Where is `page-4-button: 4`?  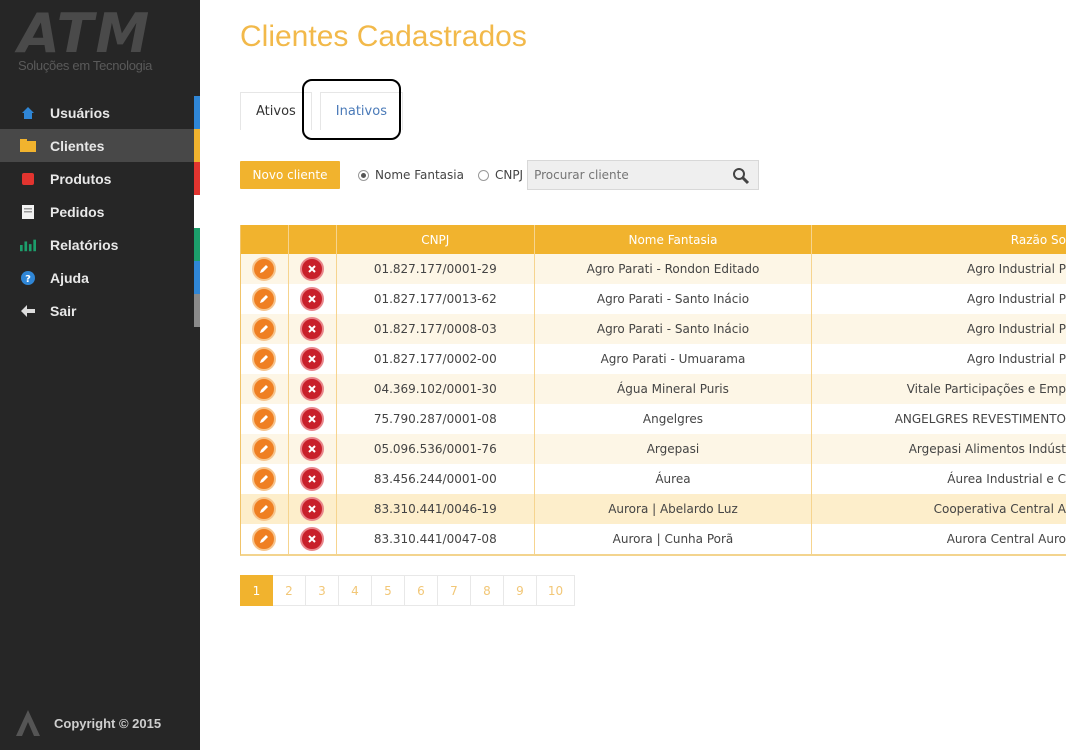 page-4-button: 4 is located at coordinates (355, 590).